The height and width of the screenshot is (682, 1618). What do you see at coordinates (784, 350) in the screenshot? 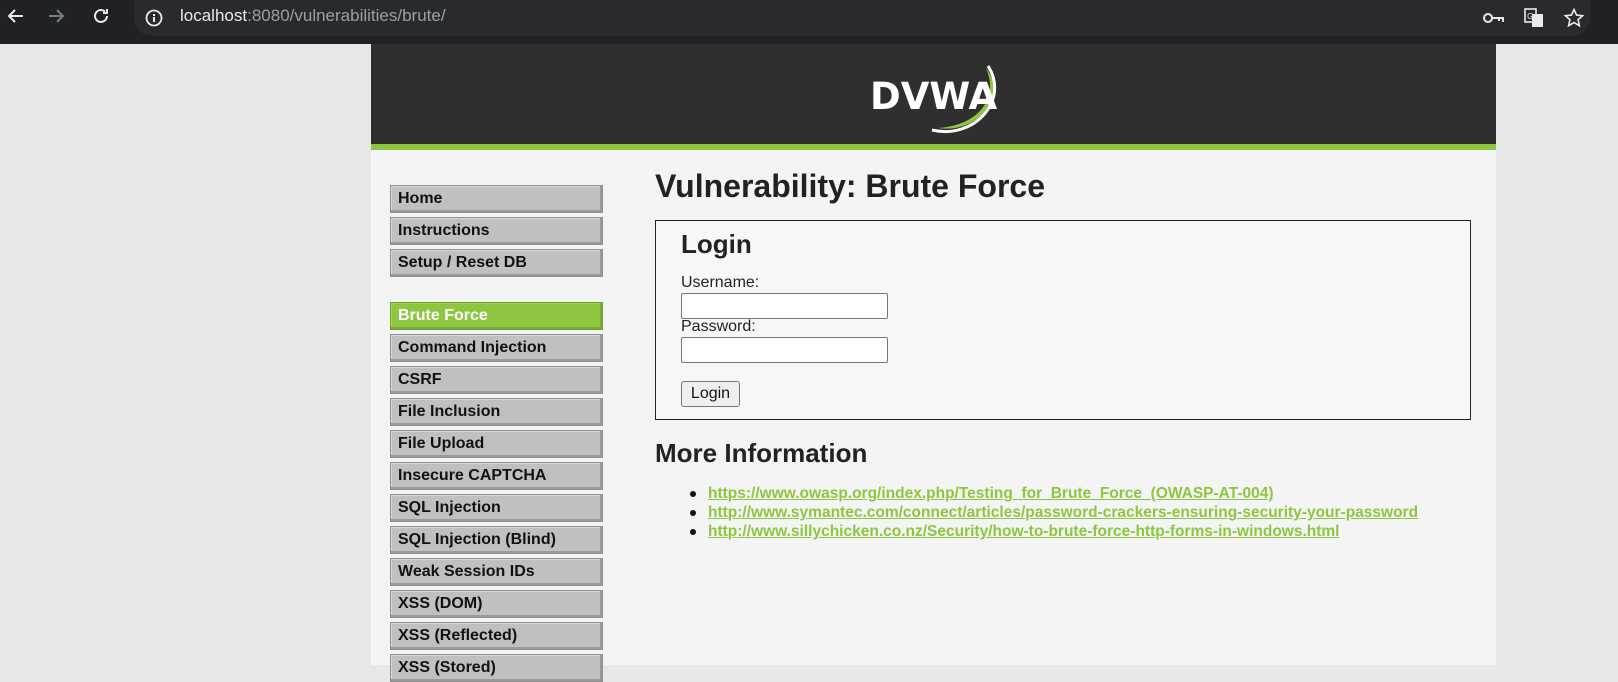
I see `password-input` at bounding box center [784, 350].